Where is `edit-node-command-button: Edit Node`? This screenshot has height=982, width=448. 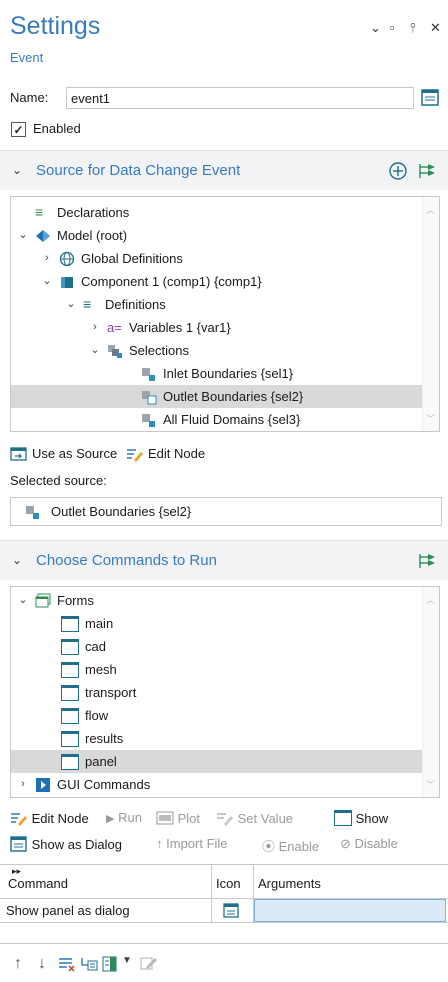
edit-node-command-button: Edit Node is located at coordinates (49, 818).